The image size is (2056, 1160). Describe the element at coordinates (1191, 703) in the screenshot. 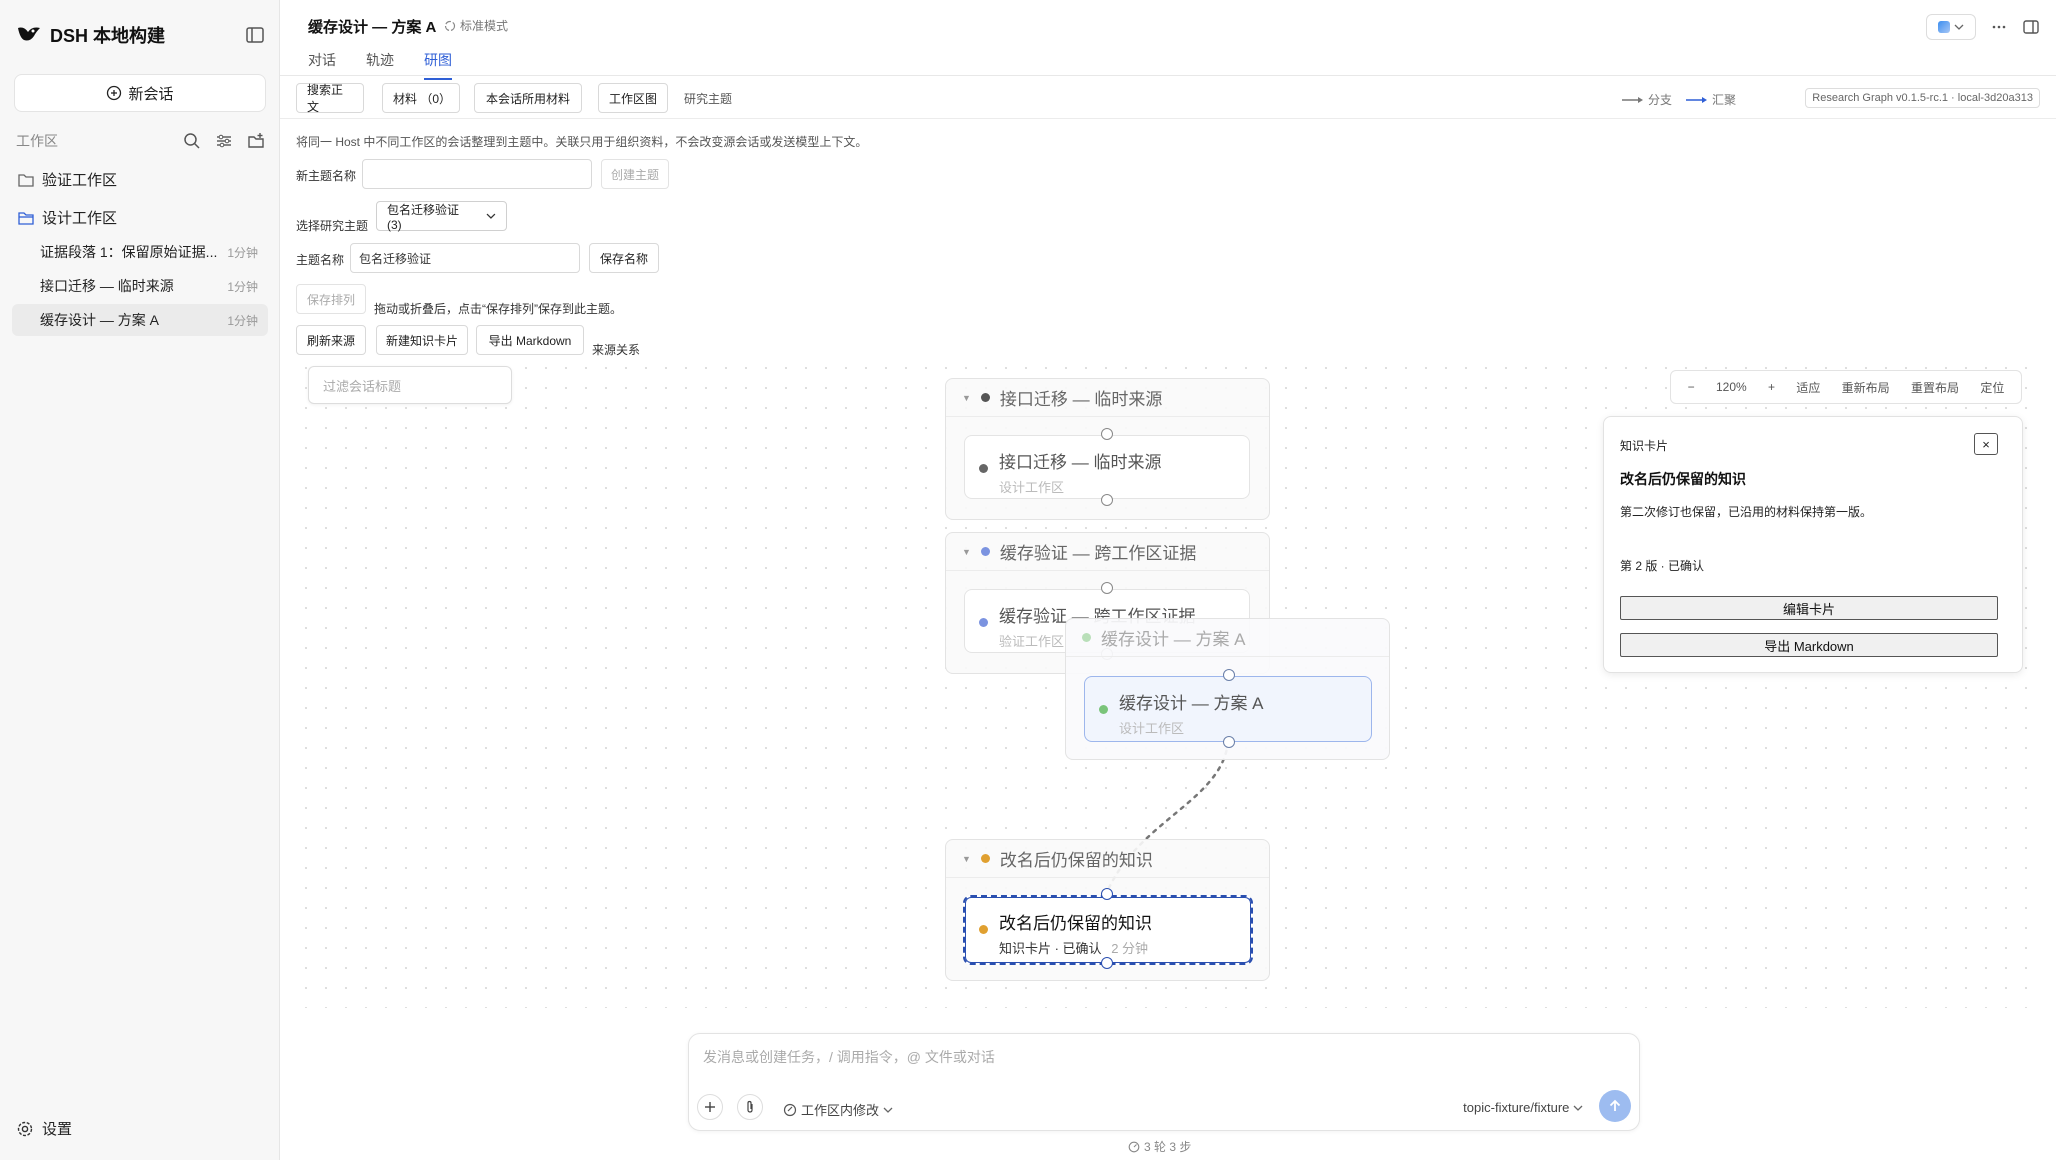

I see `node-title: 缓存设计 — 方案 A` at that location.